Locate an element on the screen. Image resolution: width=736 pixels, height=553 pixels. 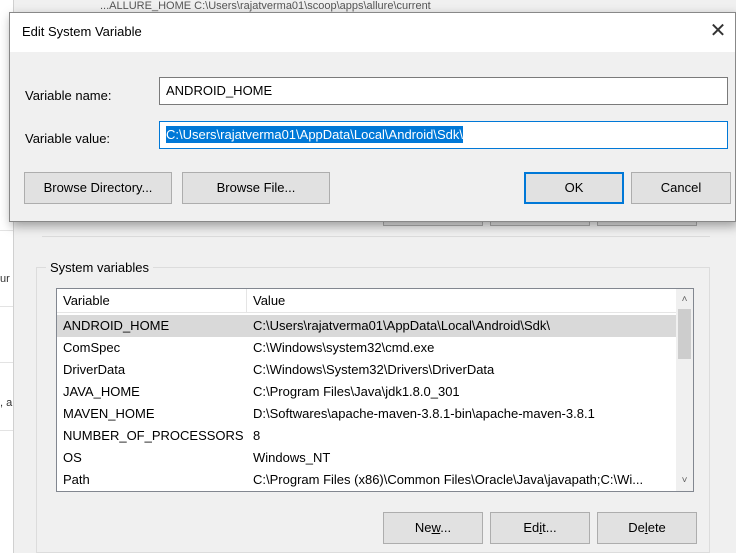
variable-name-cell: DriverData is located at coordinates (94, 369).